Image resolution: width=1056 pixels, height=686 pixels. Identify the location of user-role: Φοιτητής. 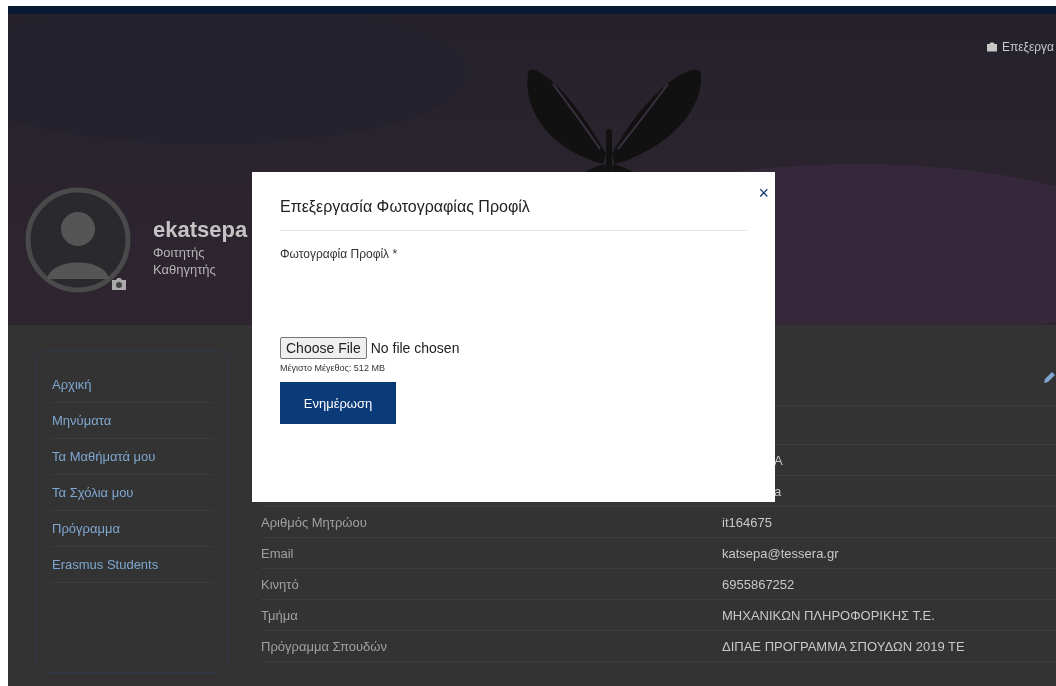
(179, 252).